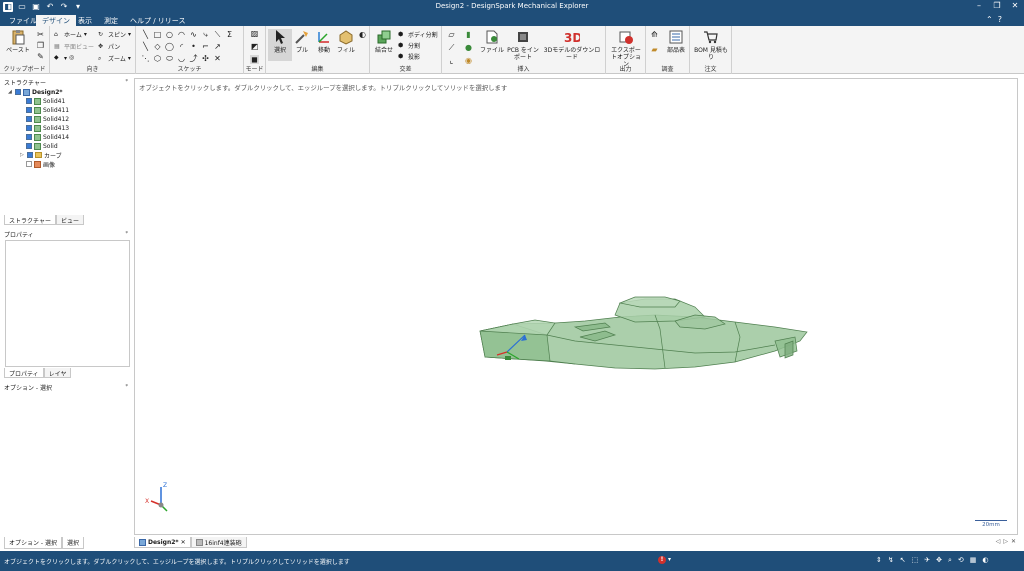  Describe the element at coordinates (669, 559) in the screenshot. I see `error-dropdown-icon: ▾` at that location.